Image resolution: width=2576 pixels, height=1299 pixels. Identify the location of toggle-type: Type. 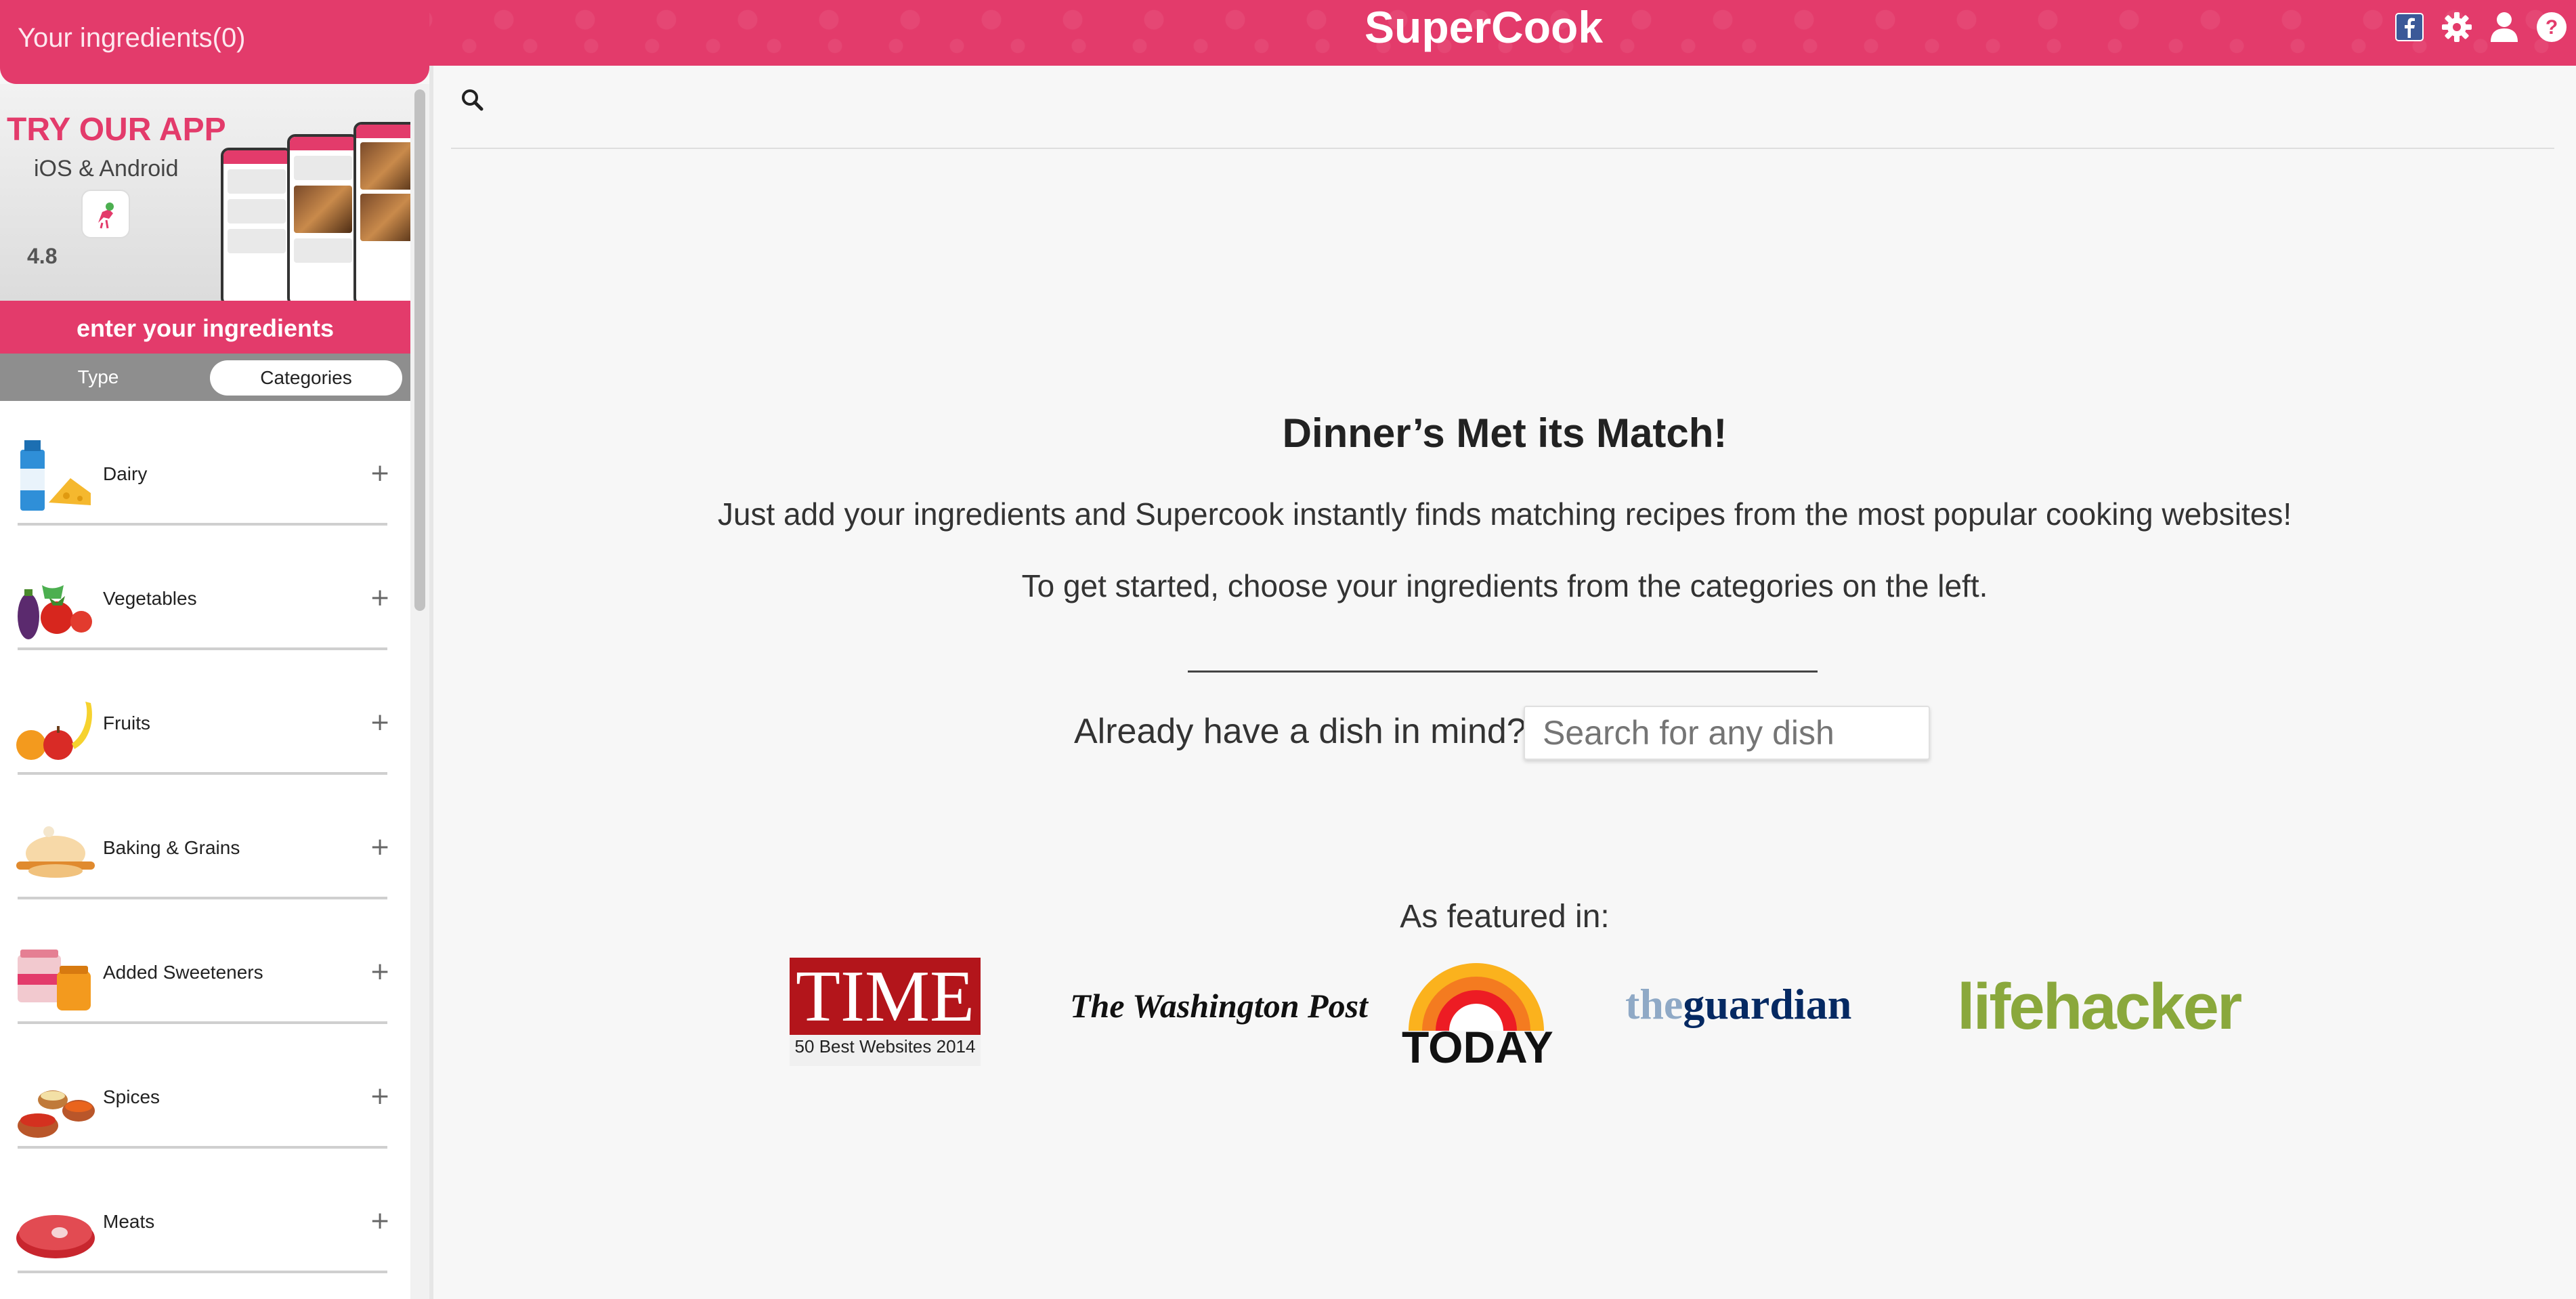
(98, 377).